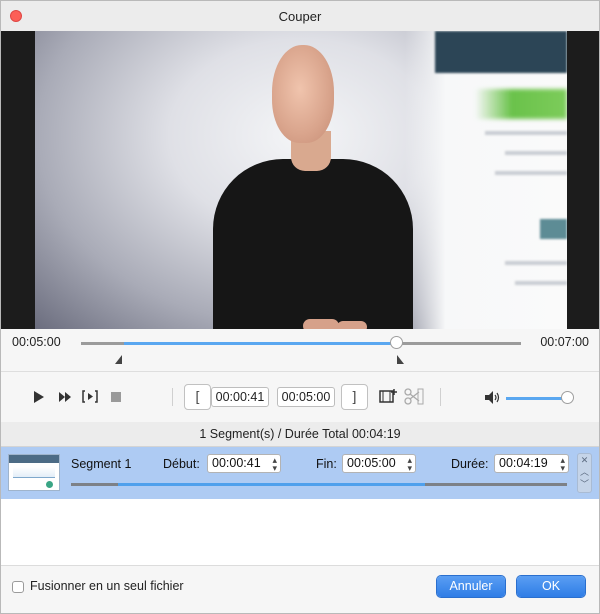 The height and width of the screenshot is (614, 600). I want to click on segment-start-stepper: 00:00:41 ▴ ▾, so click(244, 463).